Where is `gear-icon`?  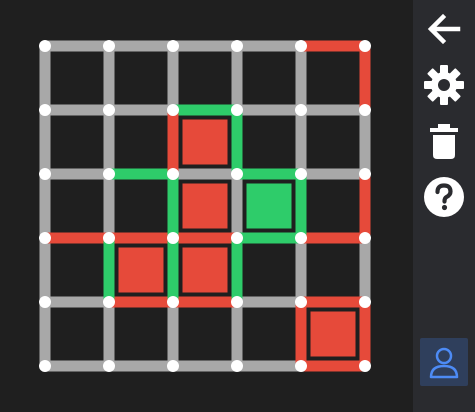 gear-icon is located at coordinates (444, 85).